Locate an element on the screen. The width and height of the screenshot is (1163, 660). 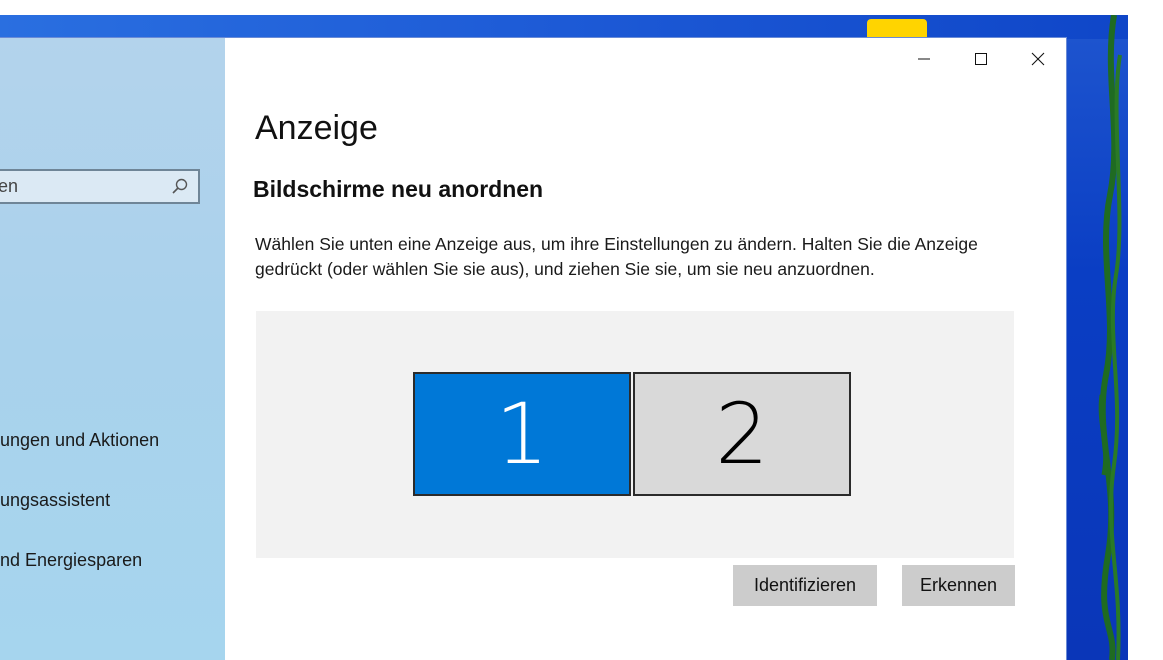
page-title: Anzeige is located at coordinates (316, 128).